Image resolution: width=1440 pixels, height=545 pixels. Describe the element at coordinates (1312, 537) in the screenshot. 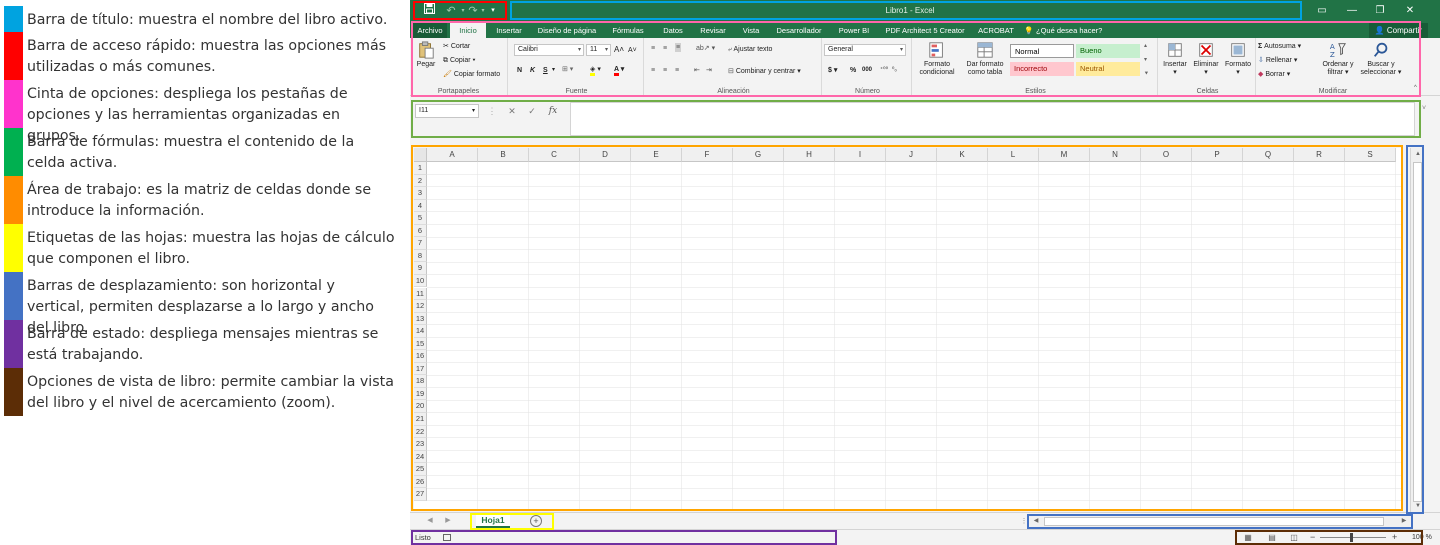

I see `zoom-out-icon: −` at that location.